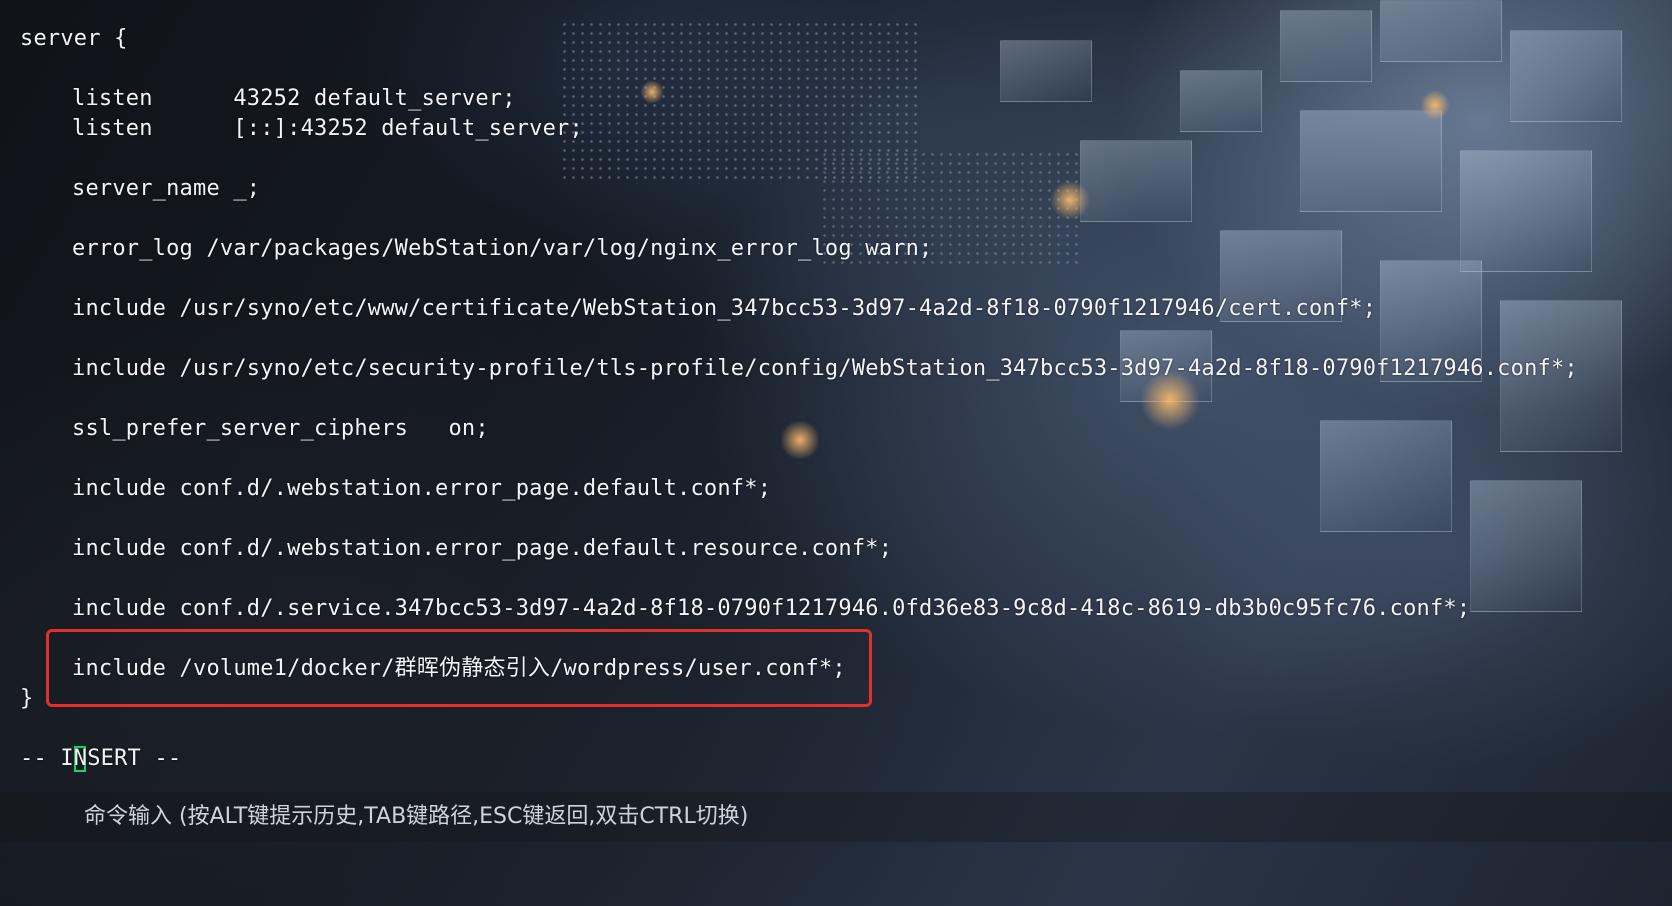 The image size is (1672, 906). I want to click on code-line: server_name _;, so click(166, 188).